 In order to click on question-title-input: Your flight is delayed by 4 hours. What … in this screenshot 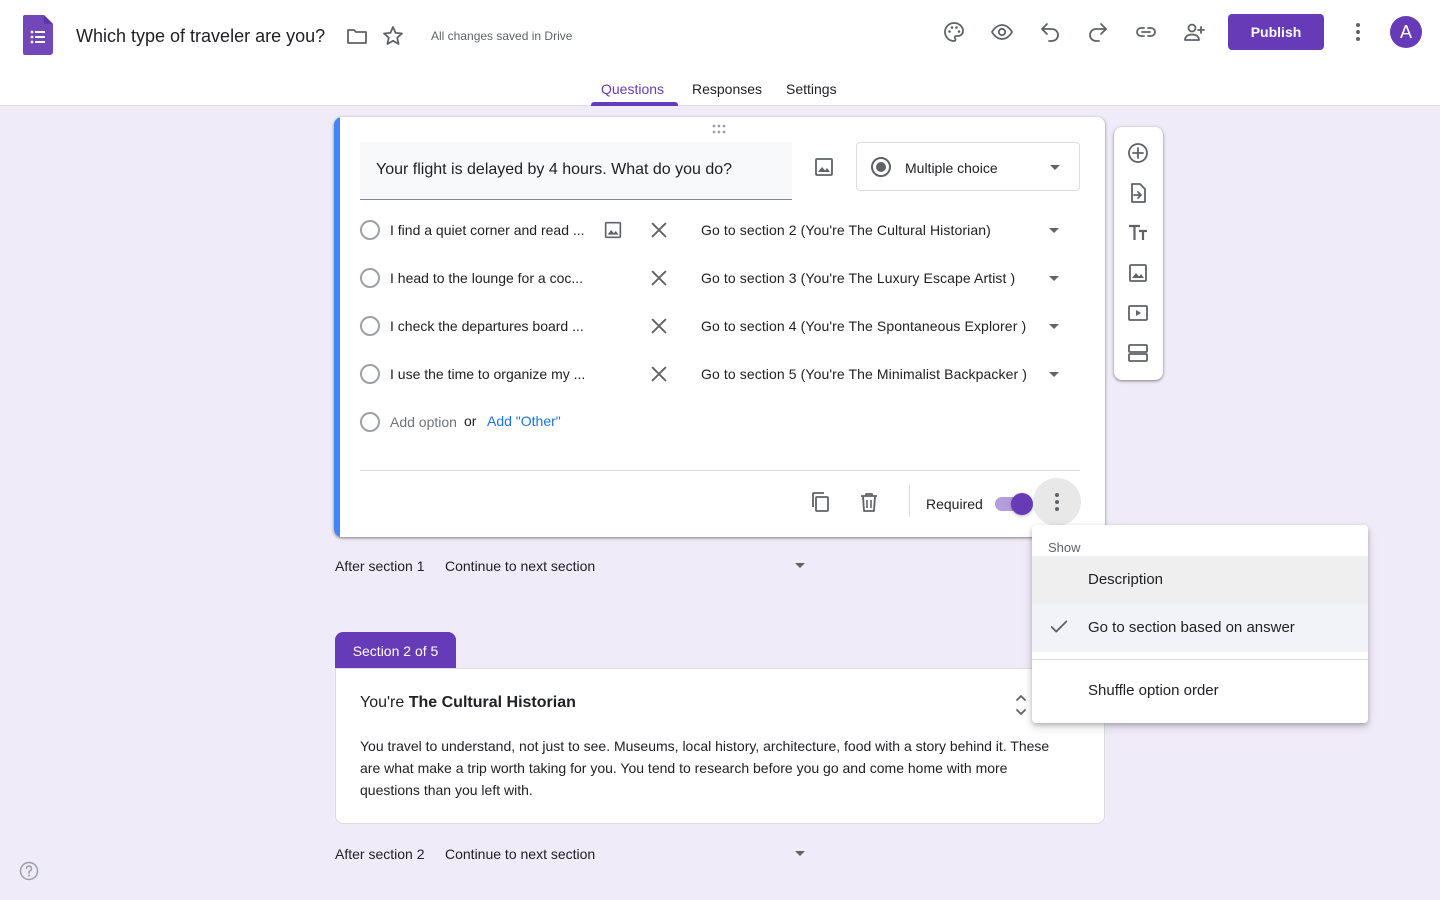, I will do `click(576, 171)`.